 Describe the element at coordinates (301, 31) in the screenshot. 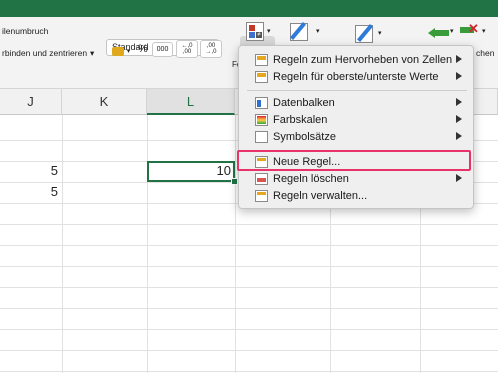

I see `format-as-table-icon` at that location.